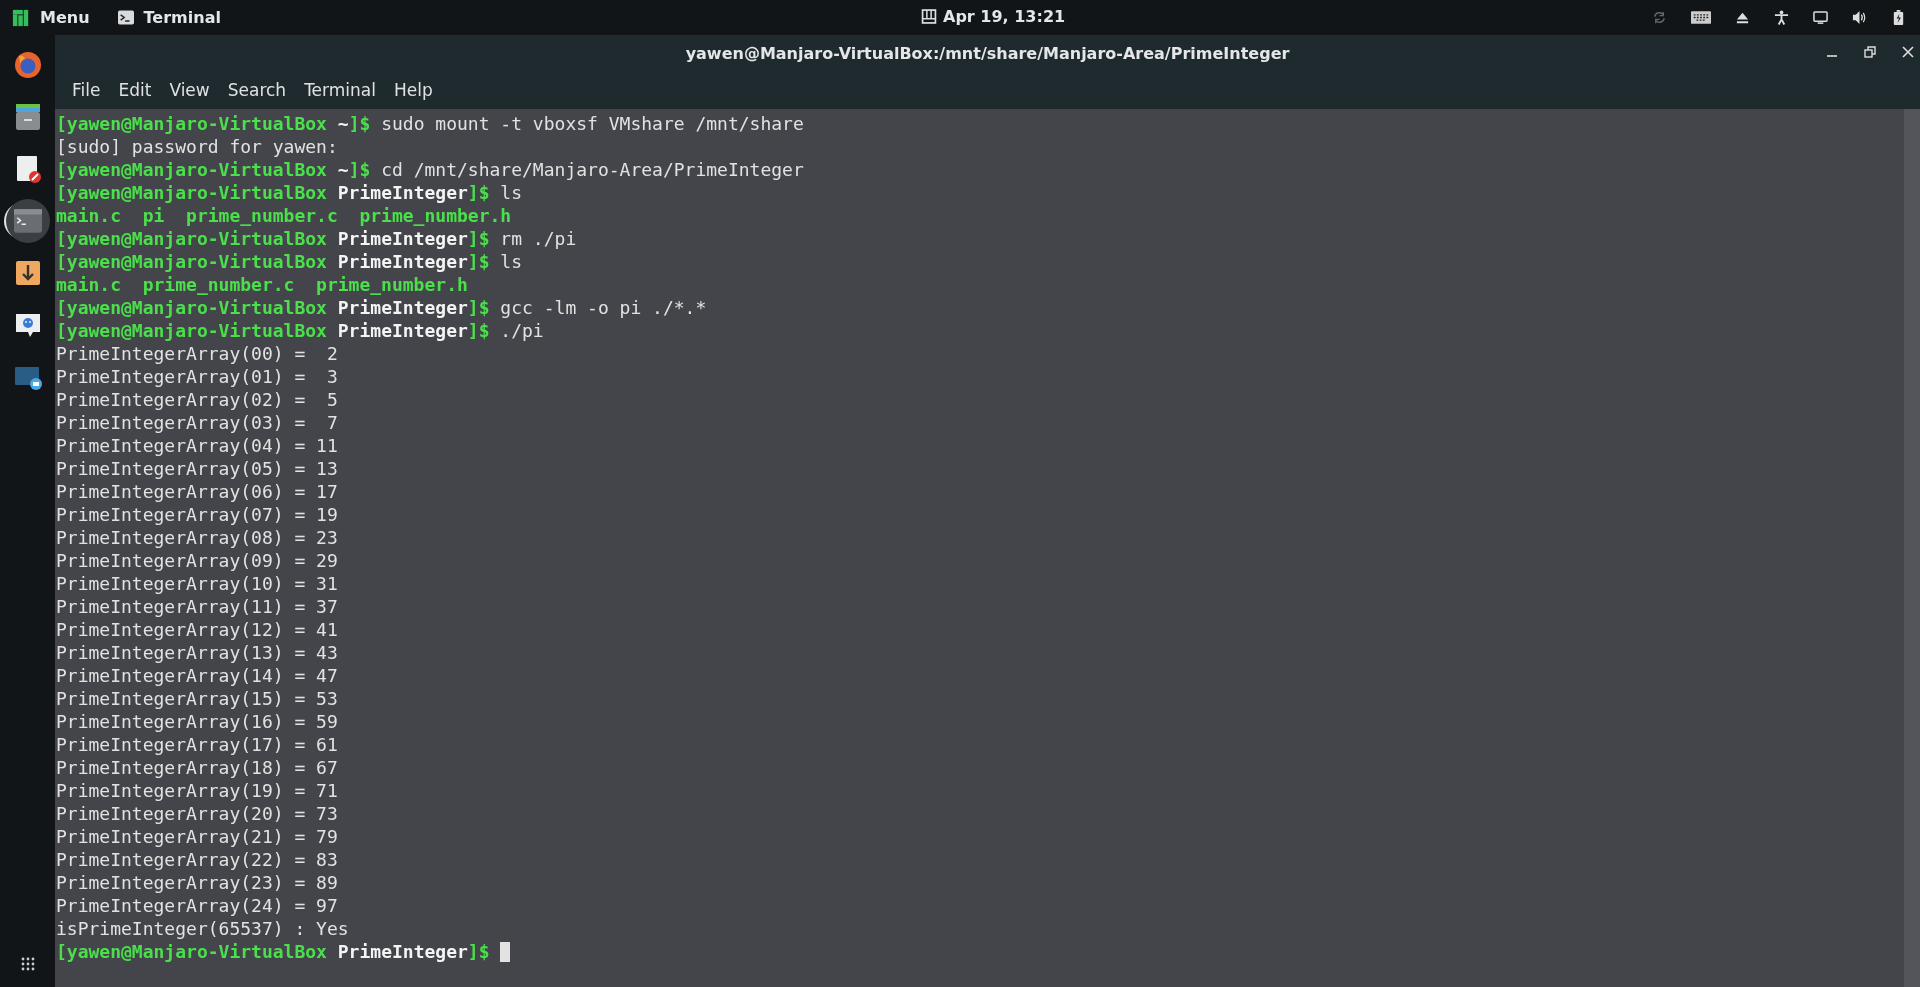  I want to click on sync-icon, so click(1659, 17).